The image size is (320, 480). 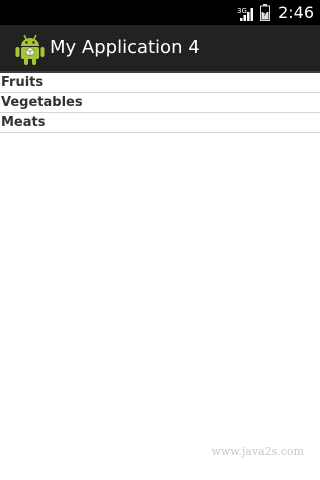 I want to click on clock: 2:46, so click(x=296, y=12).